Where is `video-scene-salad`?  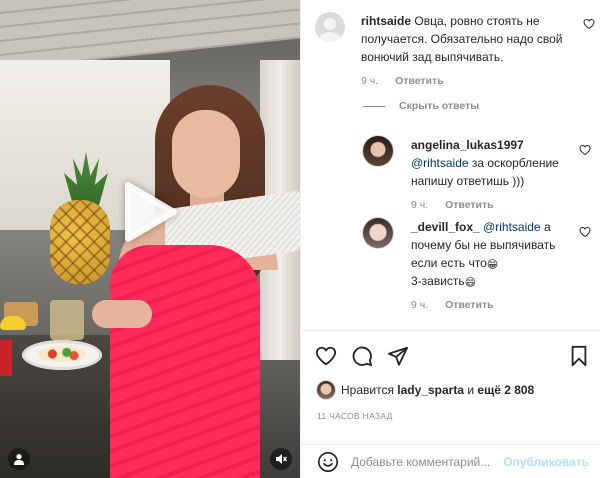
video-scene-salad is located at coordinates (62, 354).